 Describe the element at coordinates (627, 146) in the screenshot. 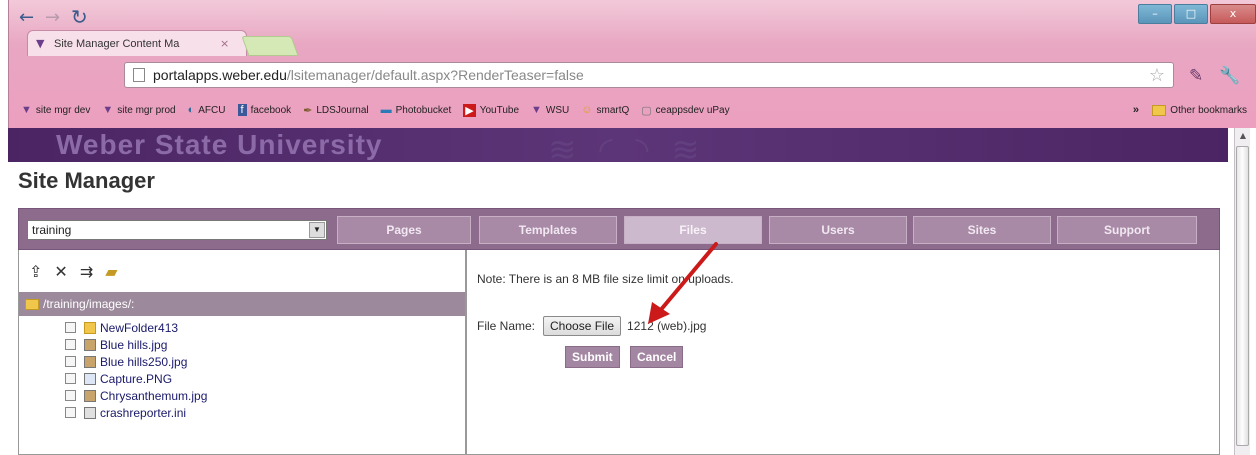

I see `banner-decoration: ≋ ◜ ◝ ≋` at that location.